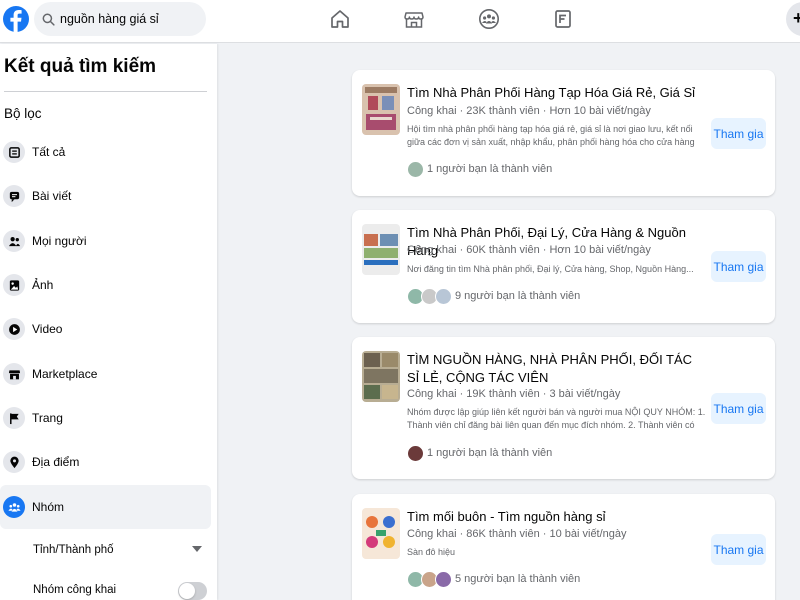  I want to click on all-icon, so click(14, 152).